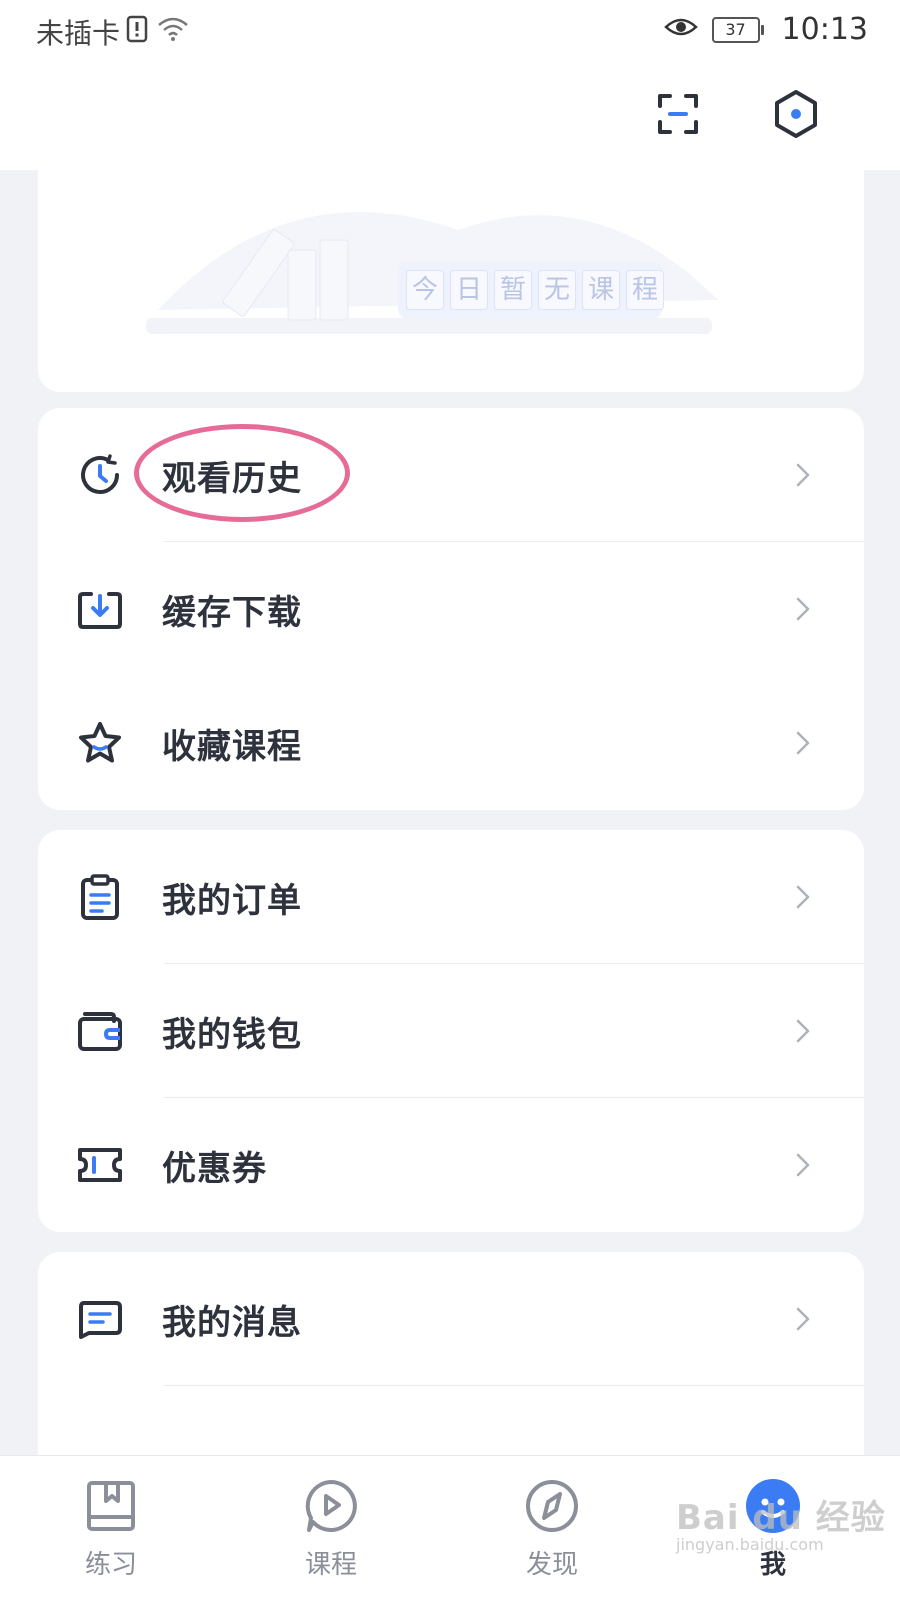 This screenshot has height=1601, width=900. What do you see at coordinates (331, 1506) in the screenshot?
I see `course-play-icon` at bounding box center [331, 1506].